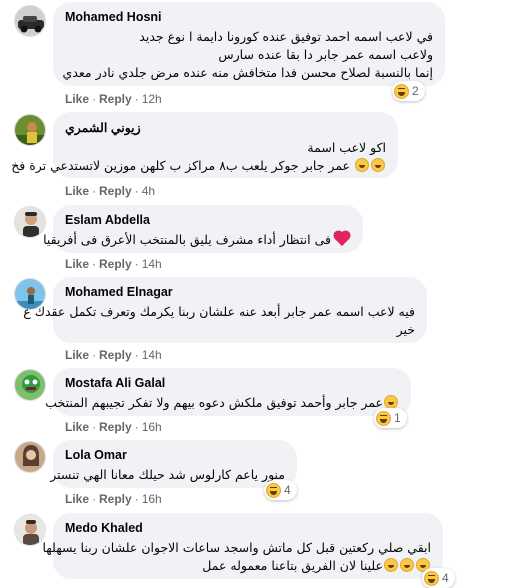 The width and height of the screenshot is (510, 588). I want to click on red-heart-icon, so click(342, 239).